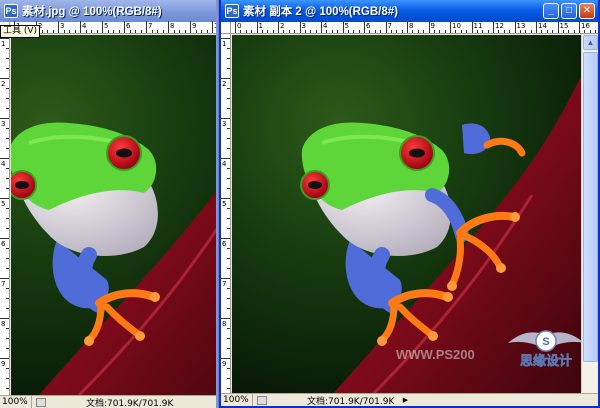  Describe the element at coordinates (3, 244) in the screenshot. I see `ruler-label: 6` at that location.